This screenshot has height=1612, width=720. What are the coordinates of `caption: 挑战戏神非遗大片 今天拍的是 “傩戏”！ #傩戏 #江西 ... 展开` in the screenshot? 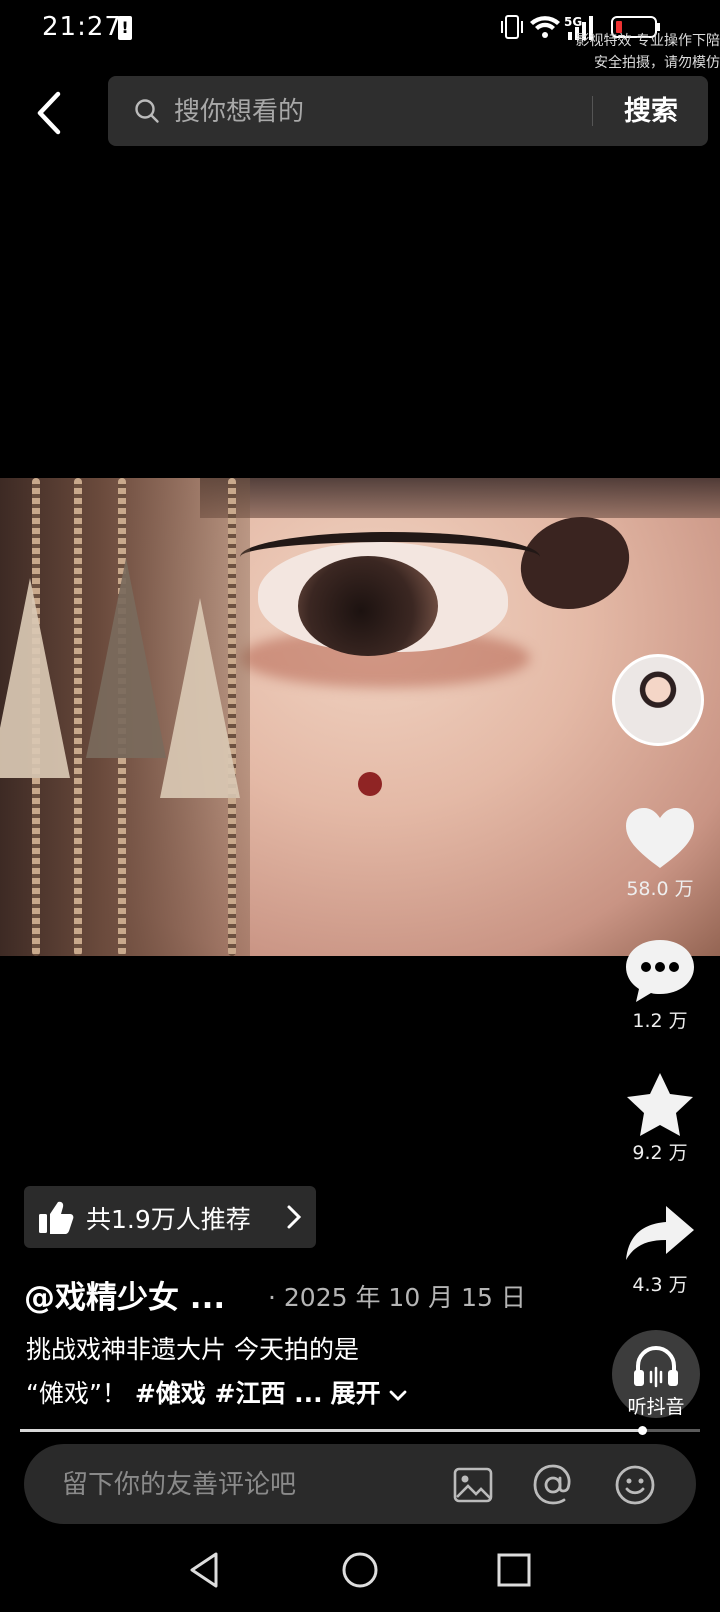 It's located at (296, 1372).